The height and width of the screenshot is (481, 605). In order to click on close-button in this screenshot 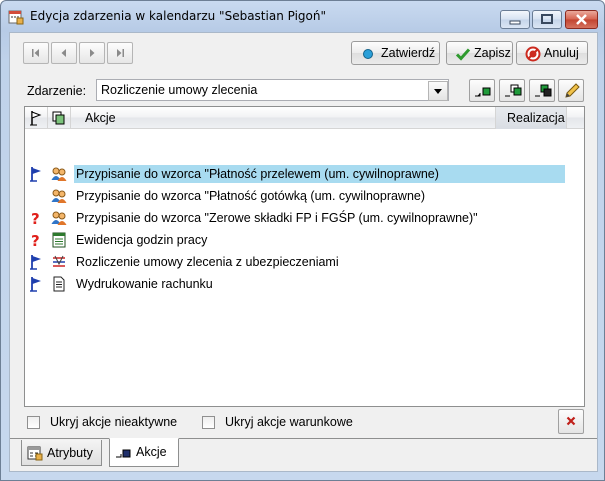, I will do `click(581, 19)`.